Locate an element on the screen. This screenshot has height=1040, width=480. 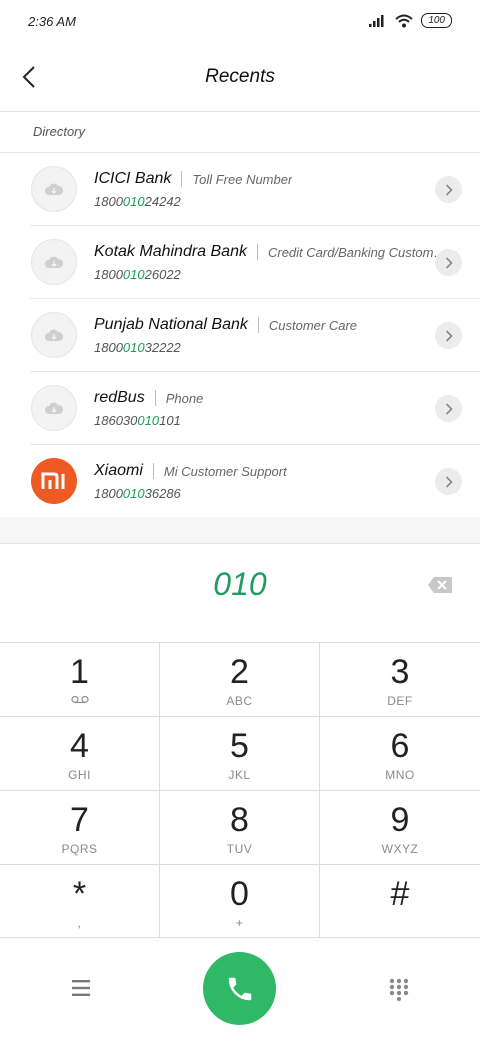
contact-number: 186030010101 is located at coordinates (137, 420).